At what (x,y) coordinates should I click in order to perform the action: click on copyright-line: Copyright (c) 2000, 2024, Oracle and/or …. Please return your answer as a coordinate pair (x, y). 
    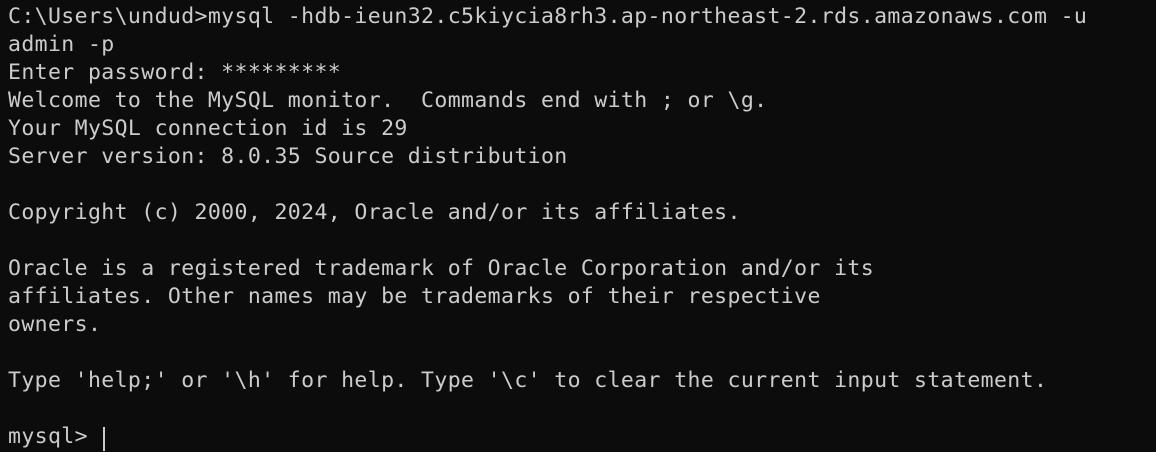
    Looking at the image, I should click on (374, 212).